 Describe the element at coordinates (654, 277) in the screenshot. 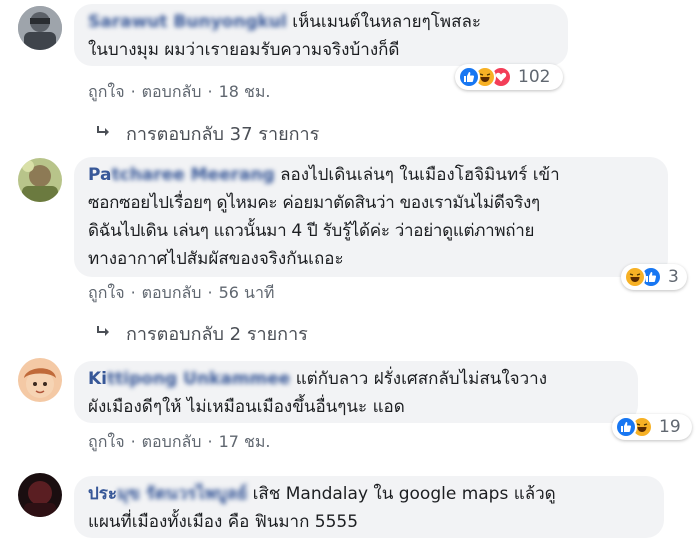

I see `reaction-summary: 3` at that location.